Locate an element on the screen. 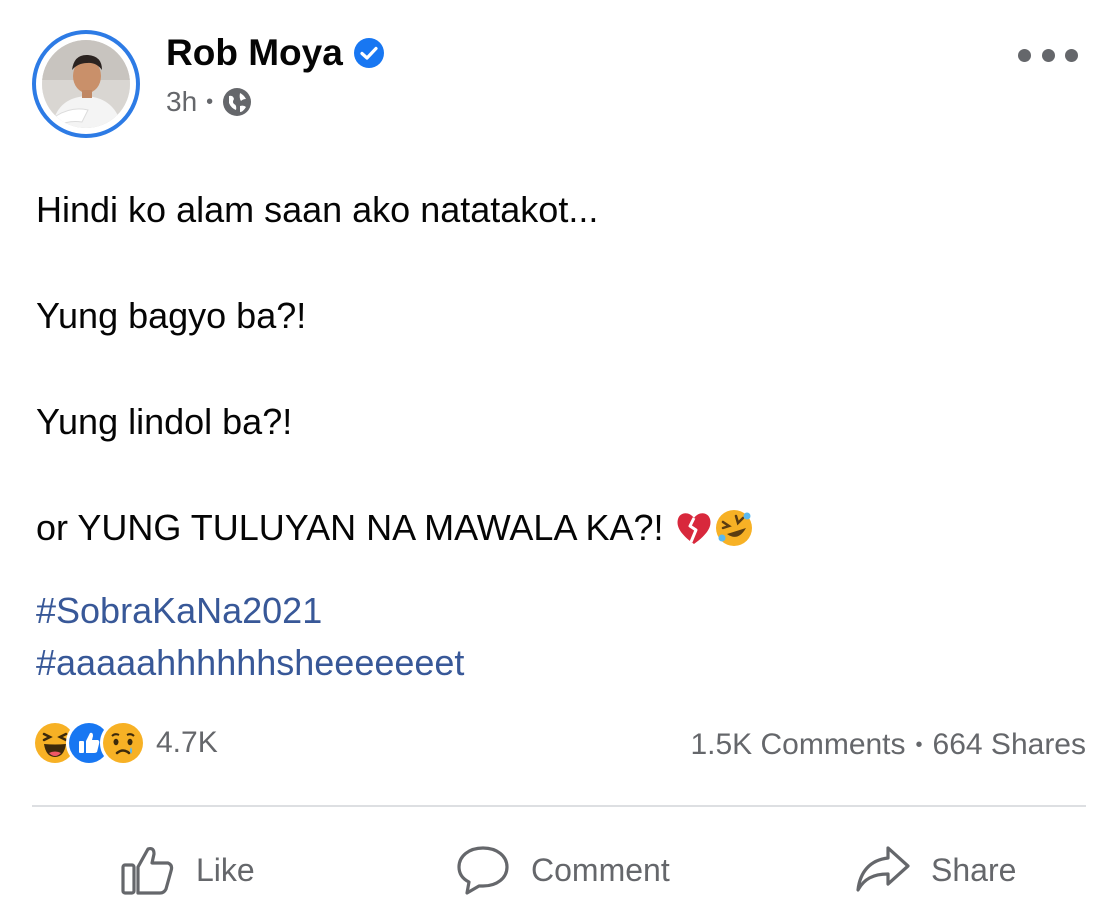  divider is located at coordinates (559, 806).